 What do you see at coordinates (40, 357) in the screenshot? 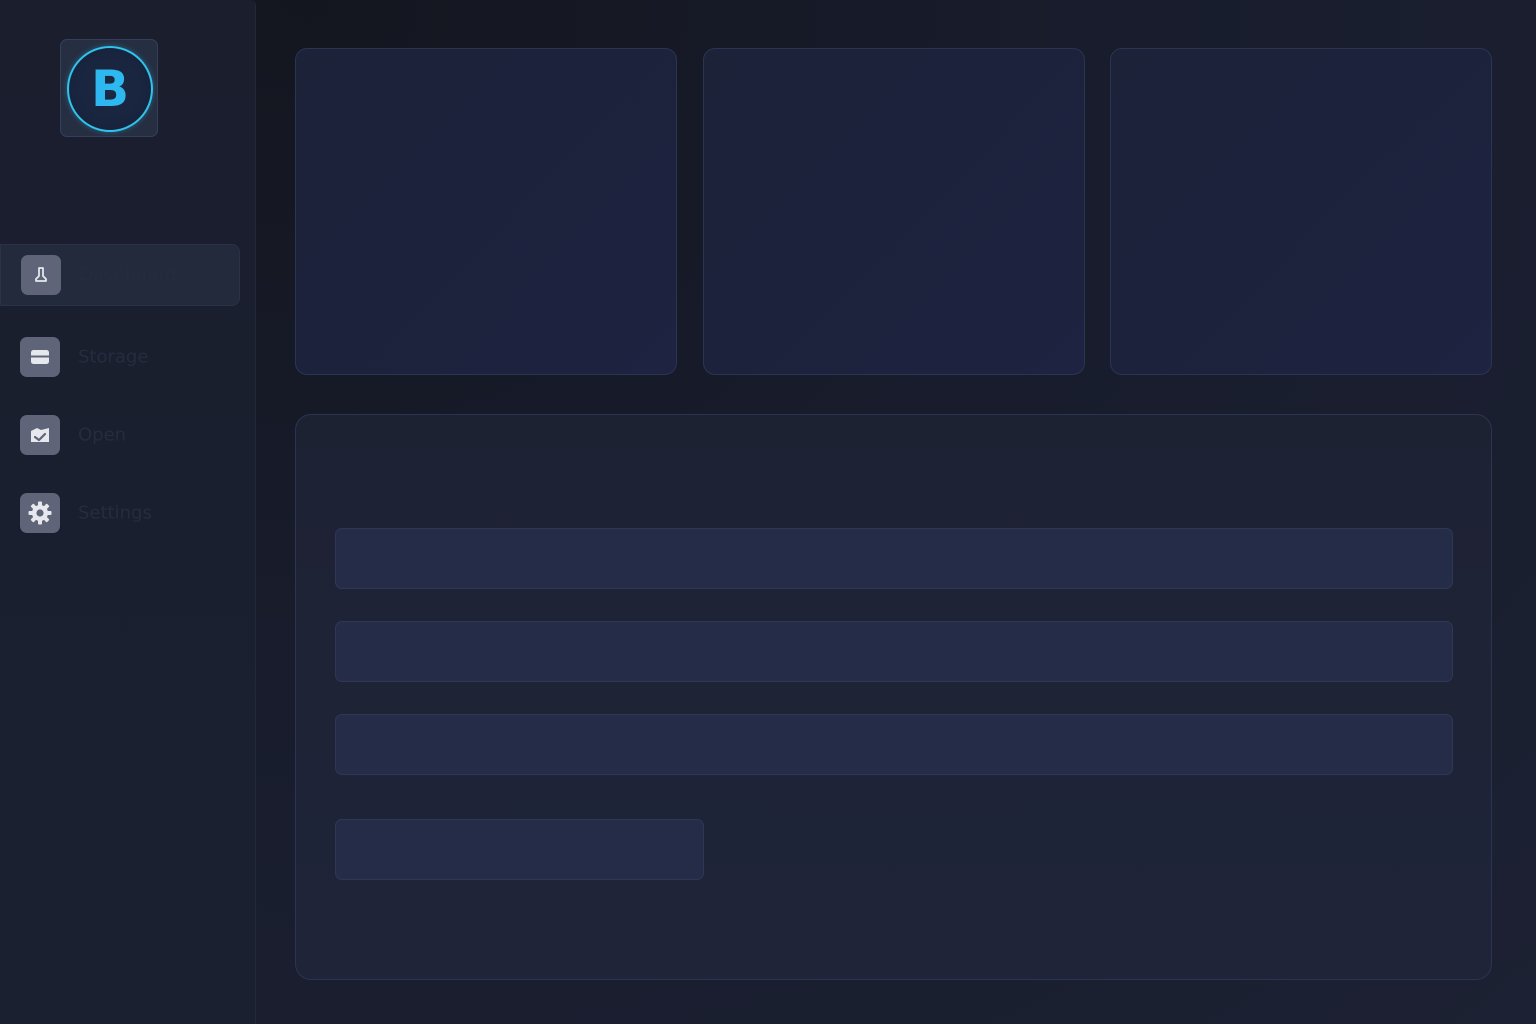
I see `card-icon` at bounding box center [40, 357].